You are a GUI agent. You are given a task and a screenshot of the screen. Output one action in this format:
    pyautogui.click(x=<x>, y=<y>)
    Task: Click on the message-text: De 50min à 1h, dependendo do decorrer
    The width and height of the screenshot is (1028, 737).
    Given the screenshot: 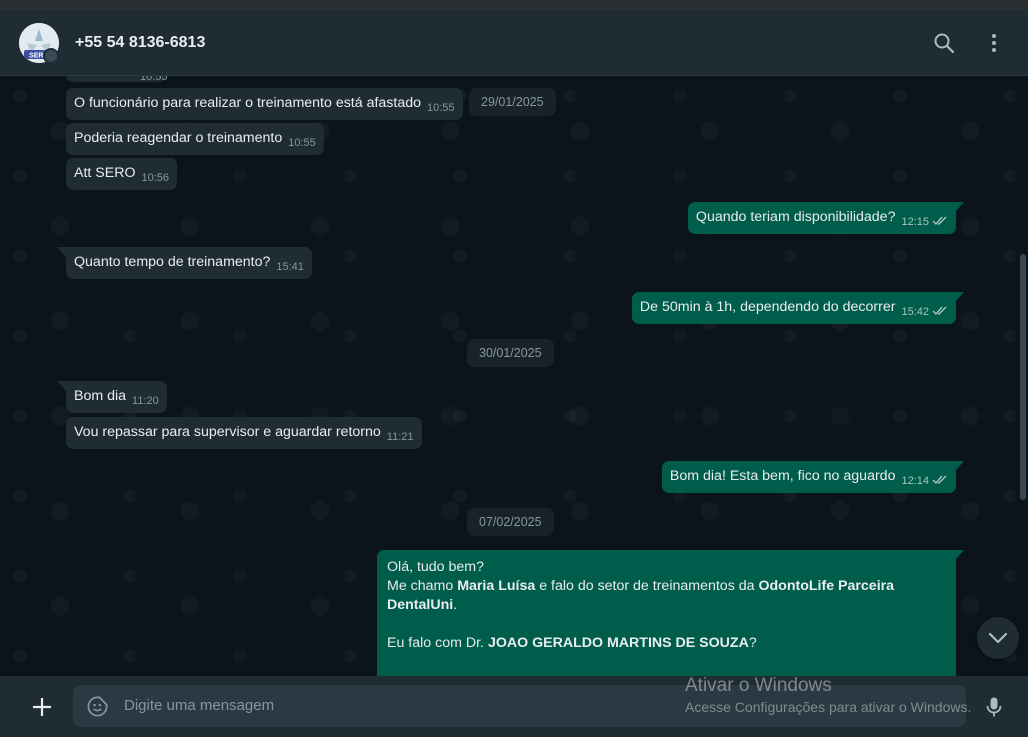 What is the action you would take?
    pyautogui.click(x=767, y=307)
    